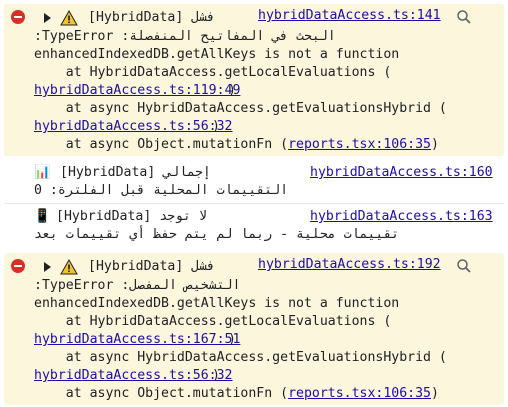 The image size is (508, 407). I want to click on stack-line: التشخيص المفصل: TypeError:, so click(137, 285).